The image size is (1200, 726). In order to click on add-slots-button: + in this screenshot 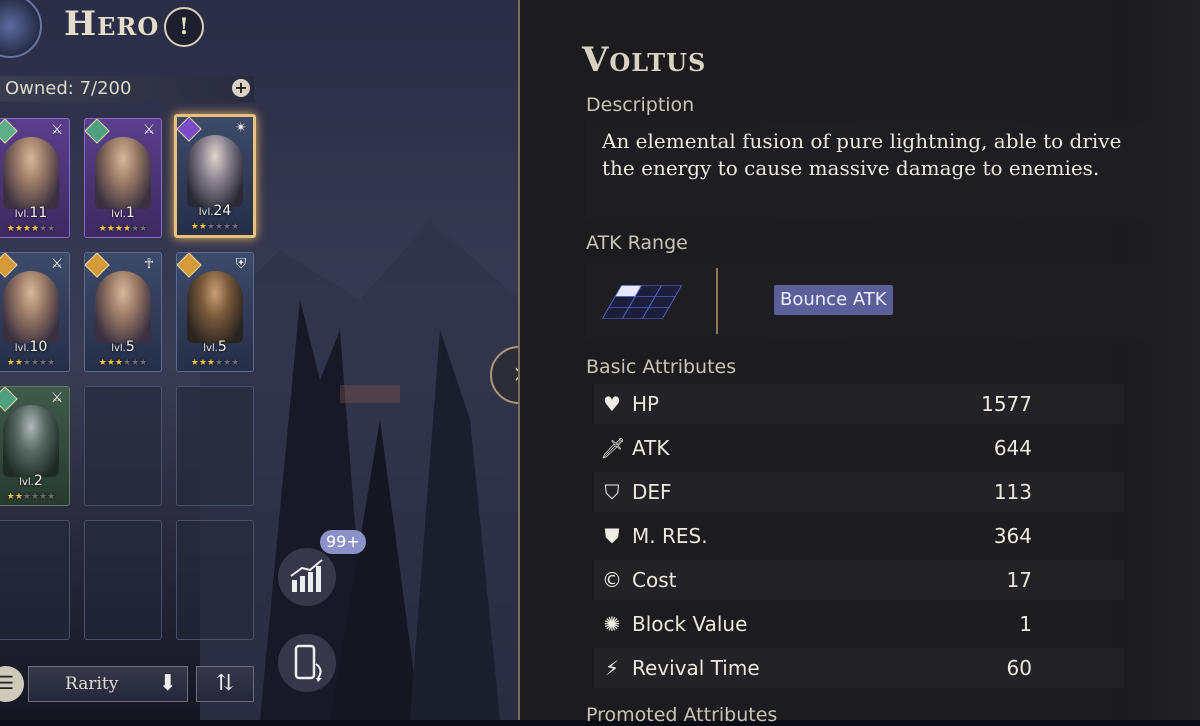, I will do `click(241, 88)`.